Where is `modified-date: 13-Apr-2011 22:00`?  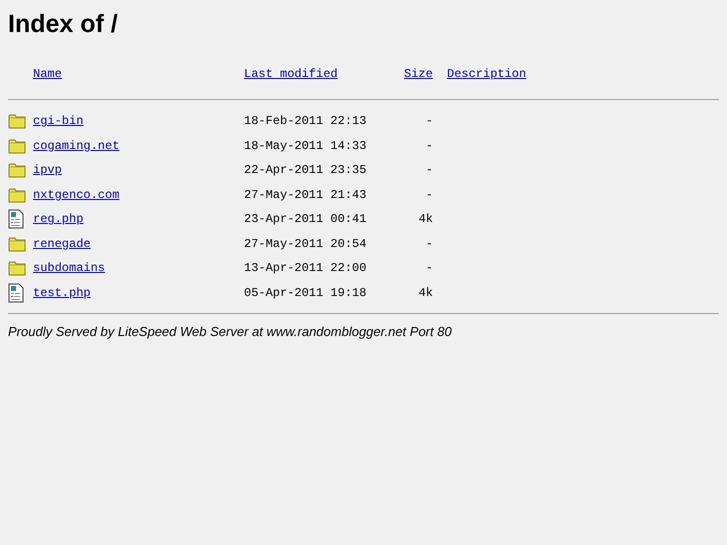
modified-date: 13-Apr-2011 22:00 is located at coordinates (306, 269).